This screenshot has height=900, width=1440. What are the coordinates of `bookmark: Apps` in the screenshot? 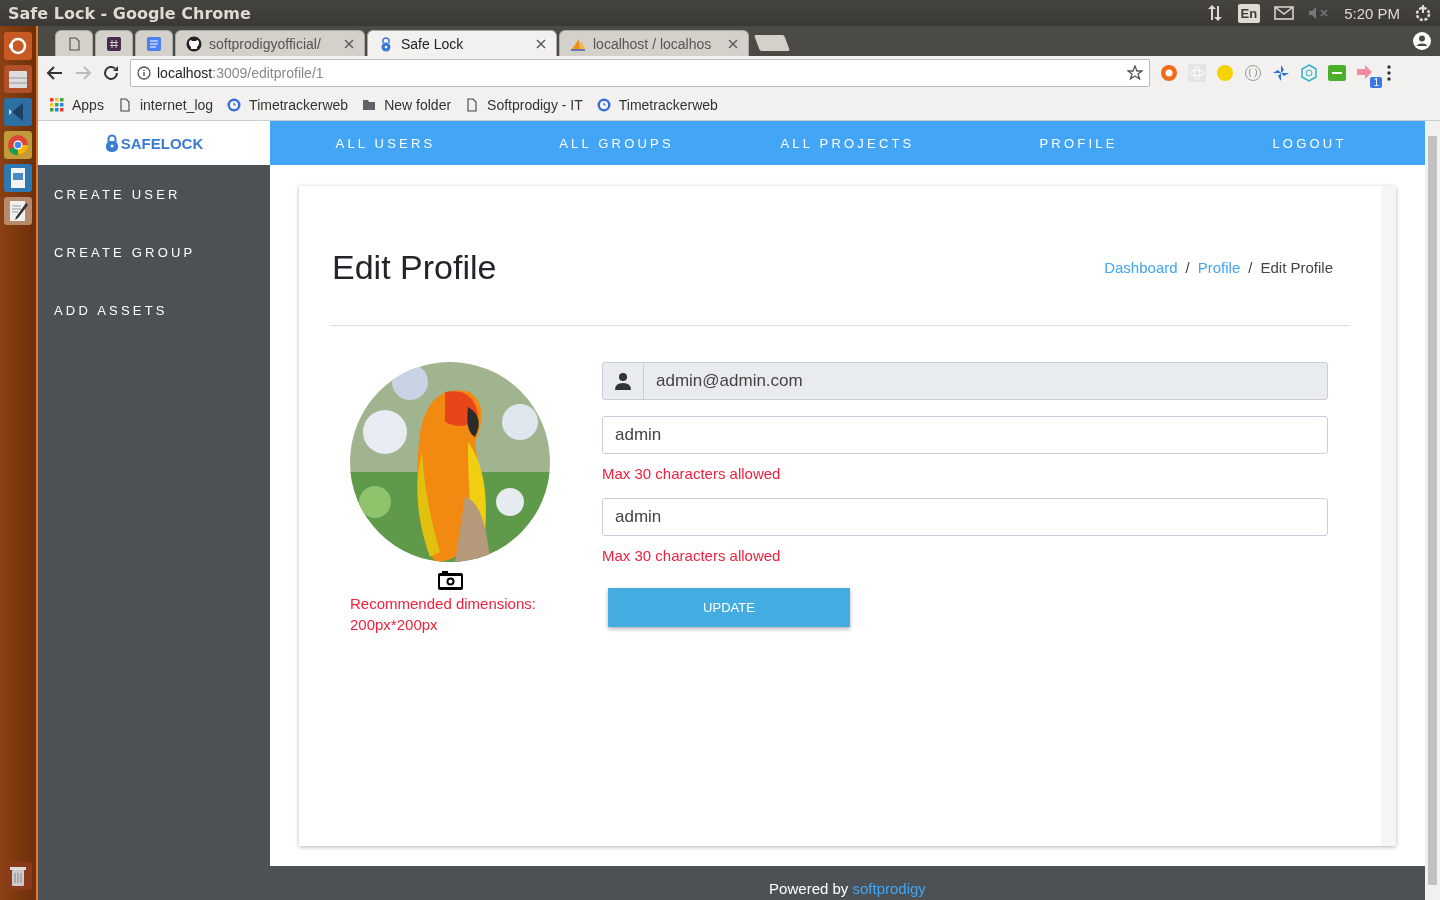 It's located at (77, 105).